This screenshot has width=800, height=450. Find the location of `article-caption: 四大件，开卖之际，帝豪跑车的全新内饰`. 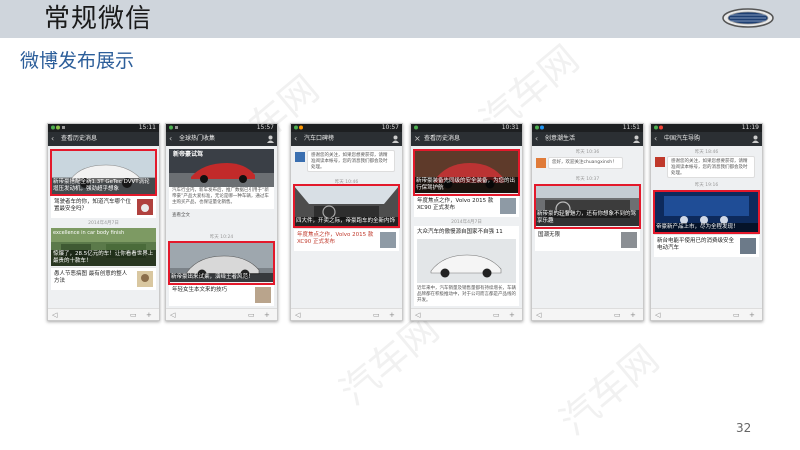

article-caption: 四大件，开卖之际，帝豪跑车的全新内饰 is located at coordinates (346, 221).